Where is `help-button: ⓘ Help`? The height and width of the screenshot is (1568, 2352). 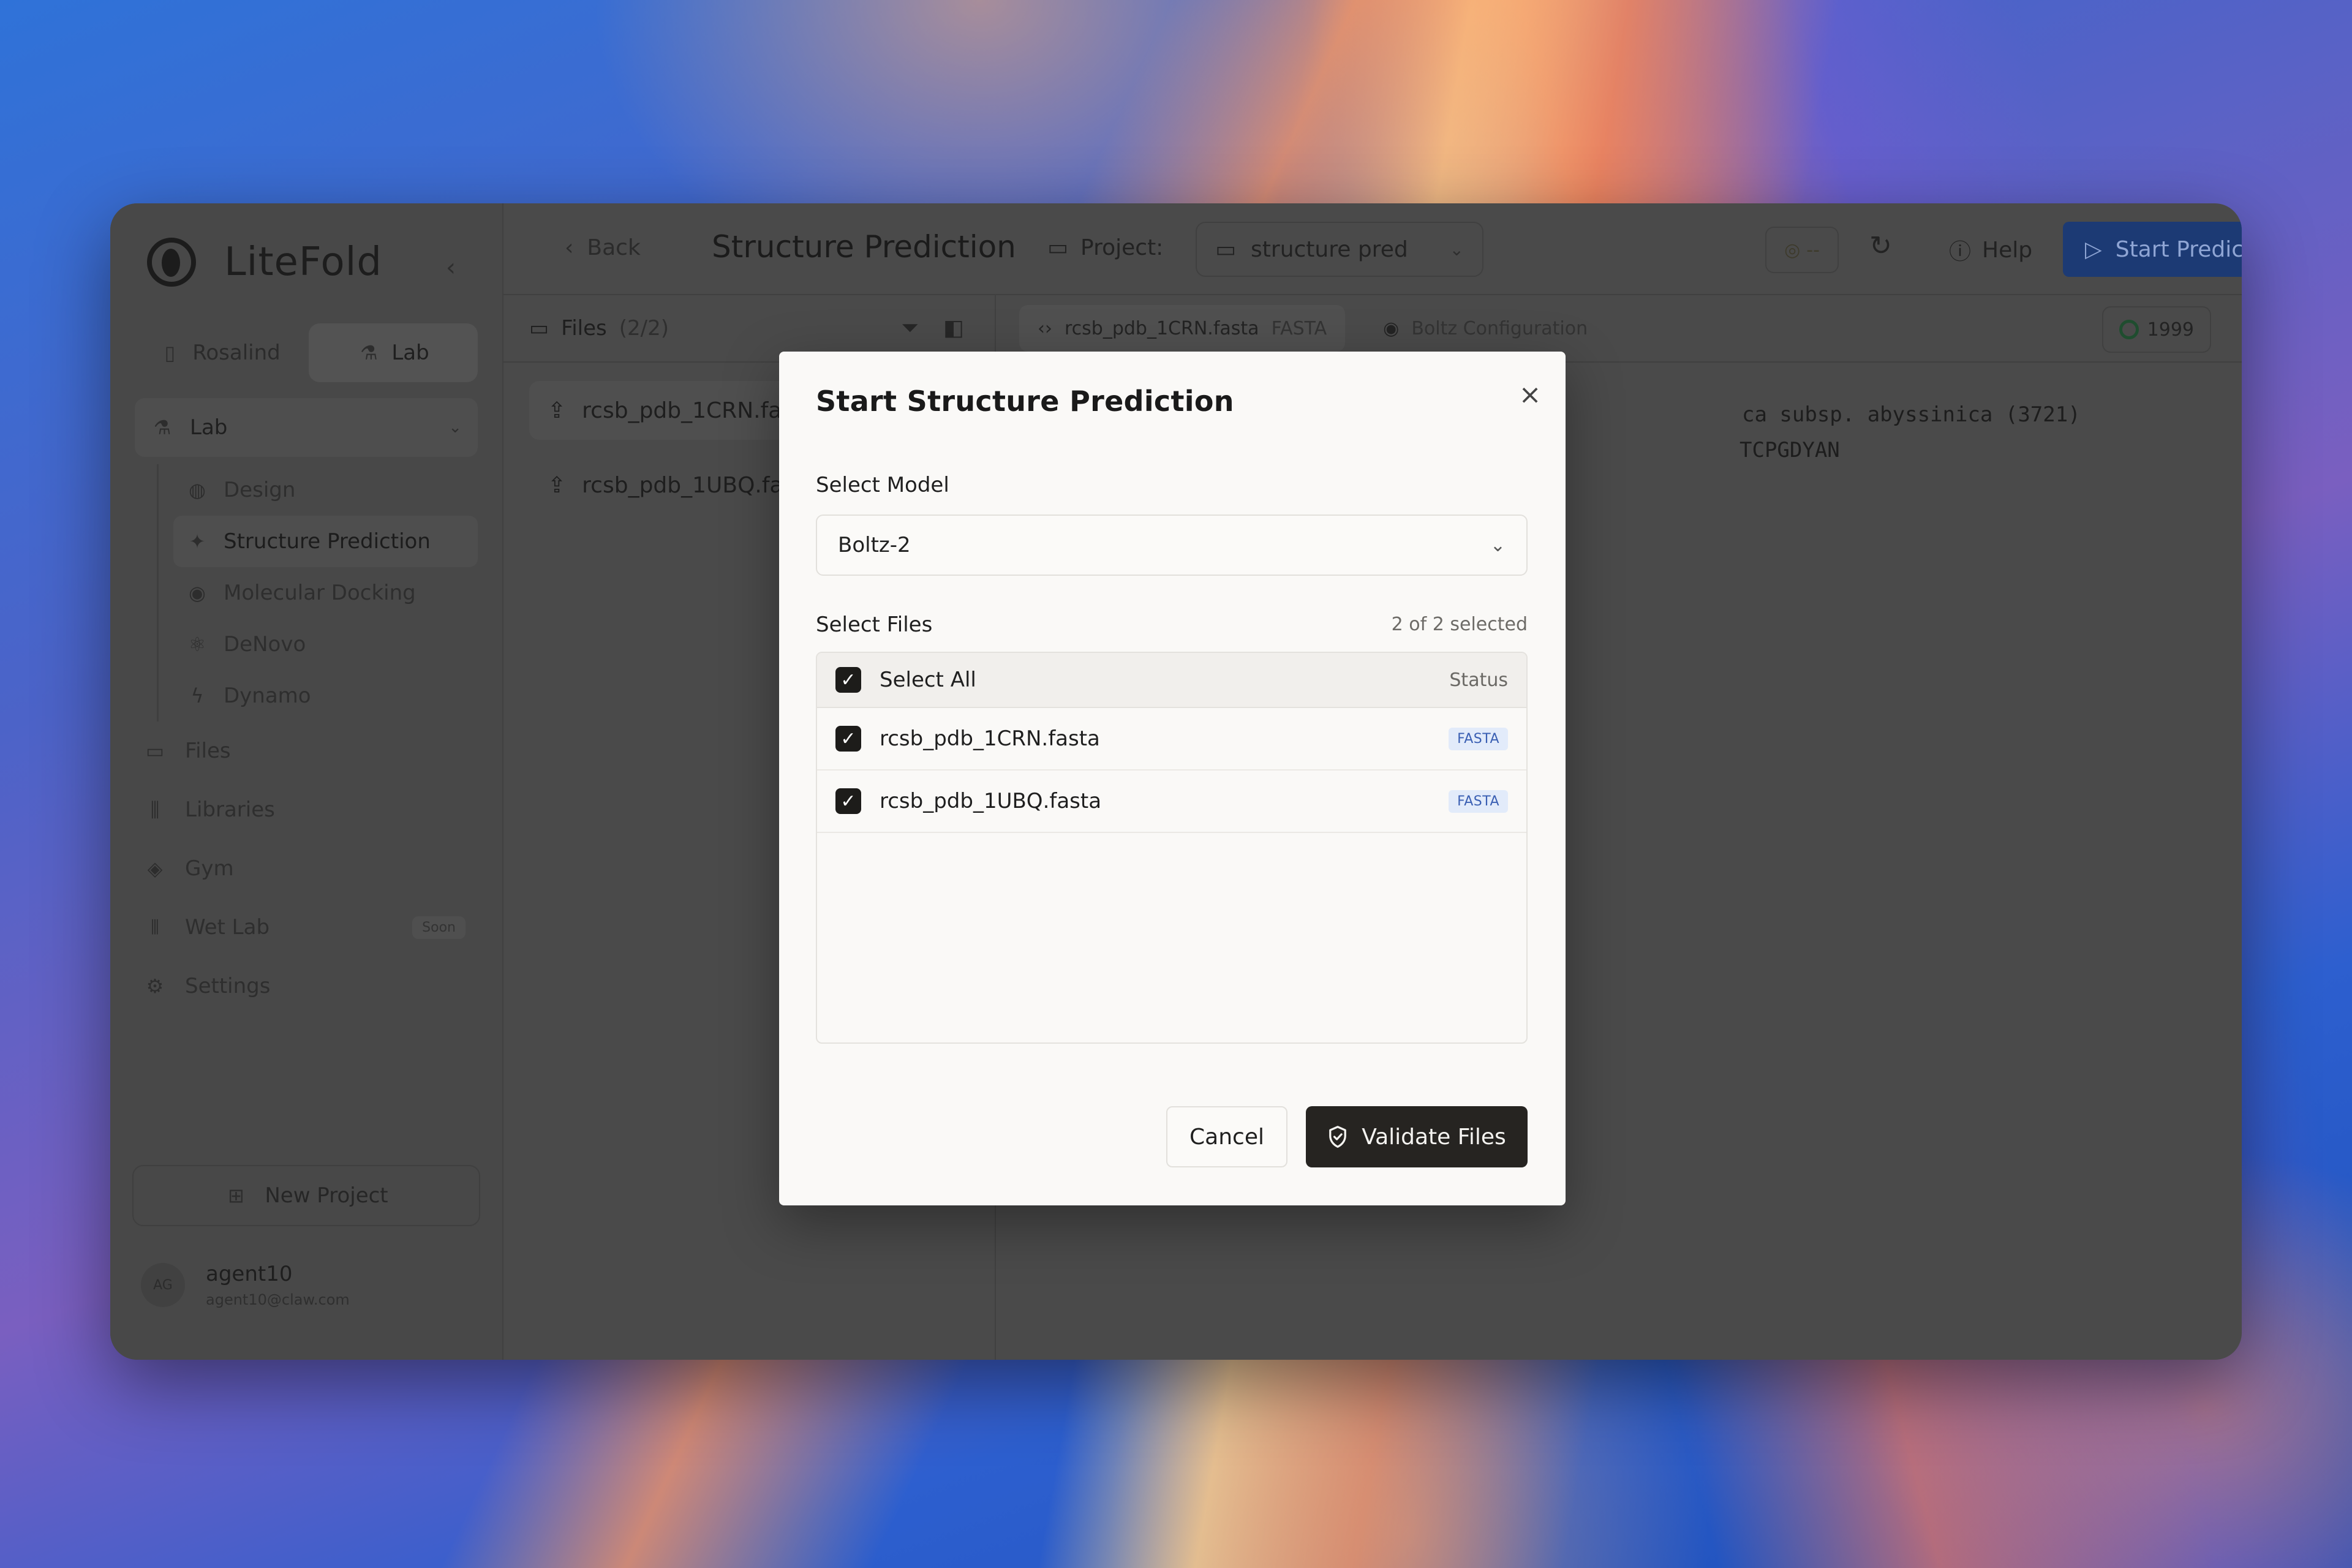
help-button: ⓘ Help is located at coordinates (1991, 250).